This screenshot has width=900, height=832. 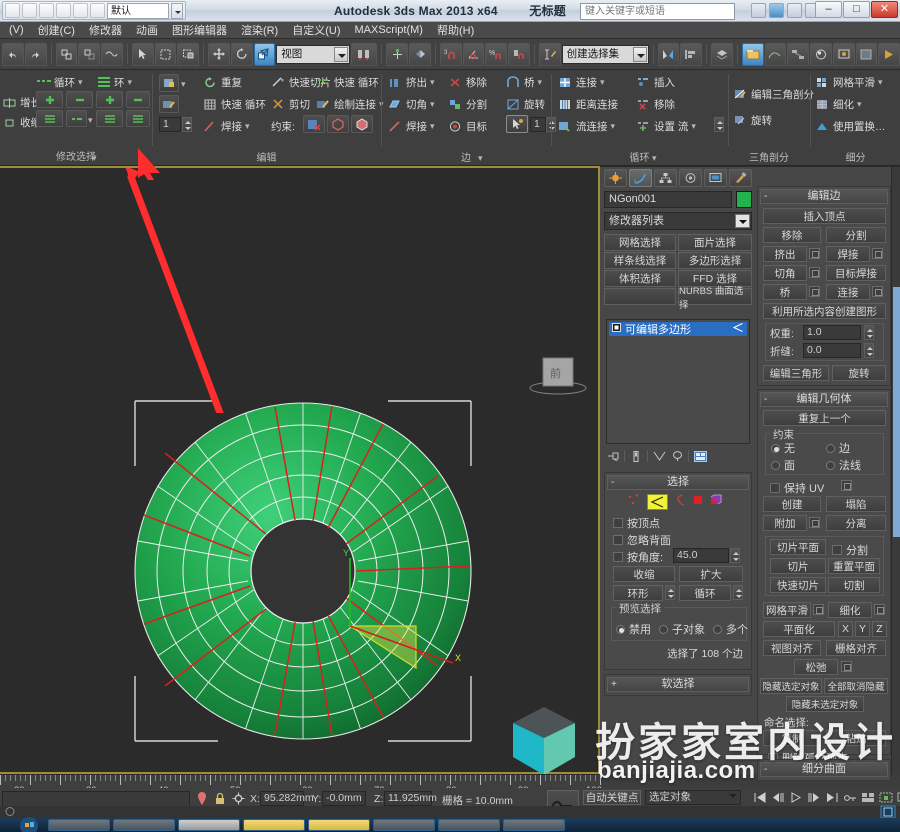 I want to click on edit-lock-dropdown-icon: ▾, so click(x=183, y=84).